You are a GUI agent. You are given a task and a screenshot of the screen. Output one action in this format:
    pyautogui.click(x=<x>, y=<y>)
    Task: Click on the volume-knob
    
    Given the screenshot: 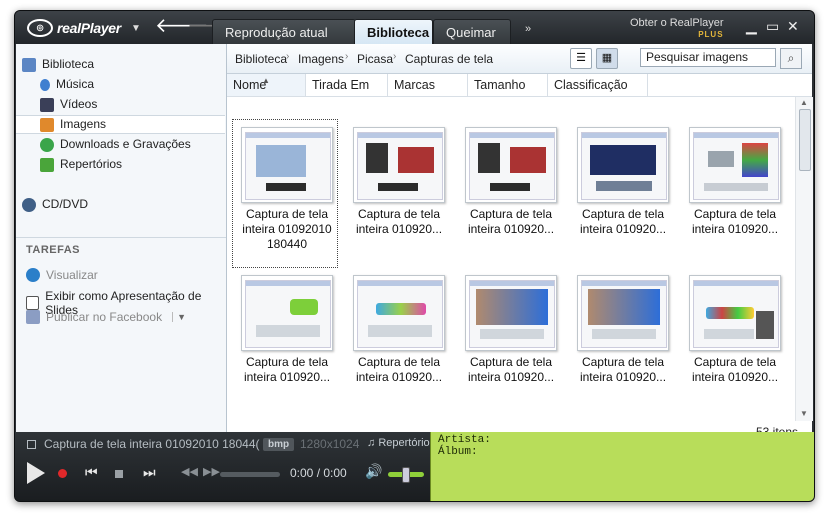 What is the action you would take?
    pyautogui.click(x=406, y=475)
    